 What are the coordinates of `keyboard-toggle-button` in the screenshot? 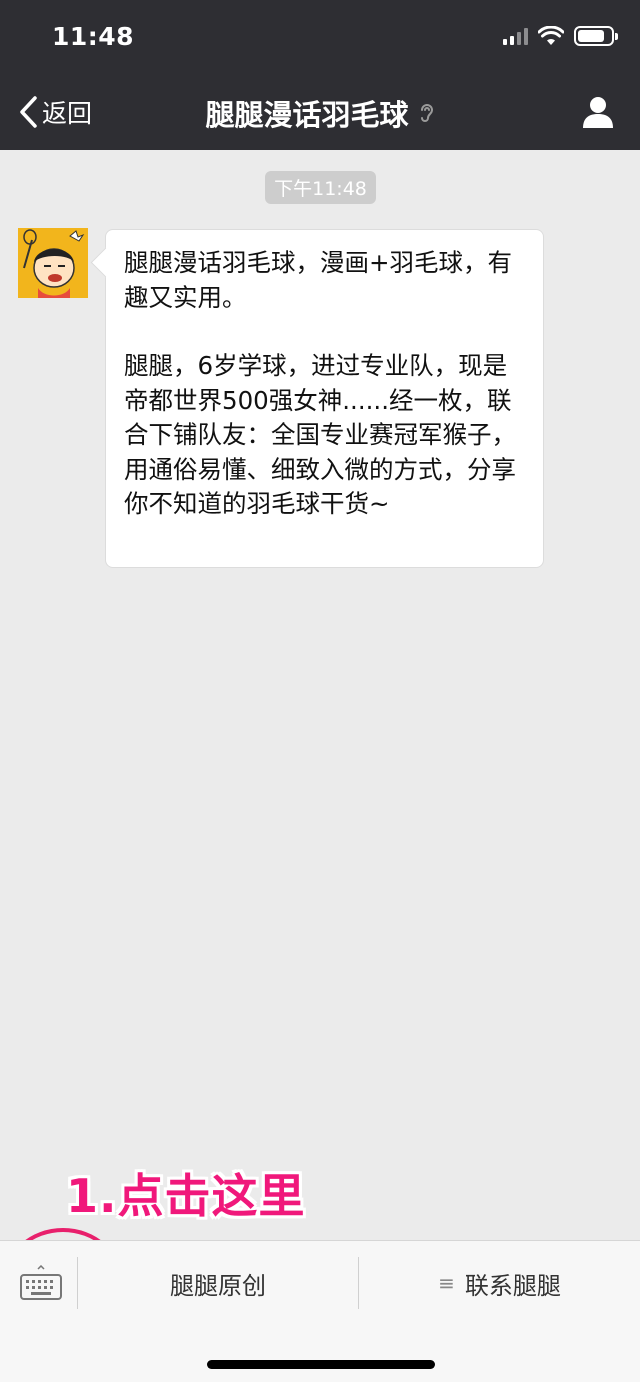 It's located at (41, 1285).